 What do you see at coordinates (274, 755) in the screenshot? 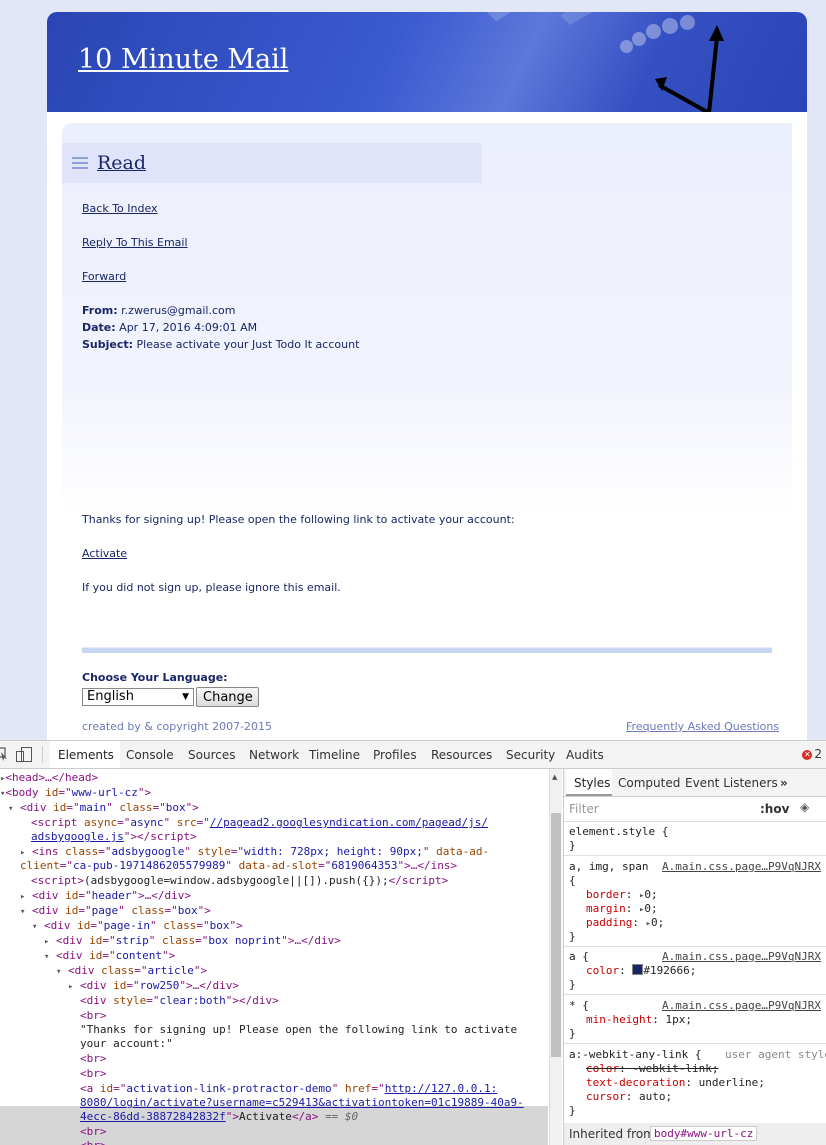
I see `tab-network: Network` at bounding box center [274, 755].